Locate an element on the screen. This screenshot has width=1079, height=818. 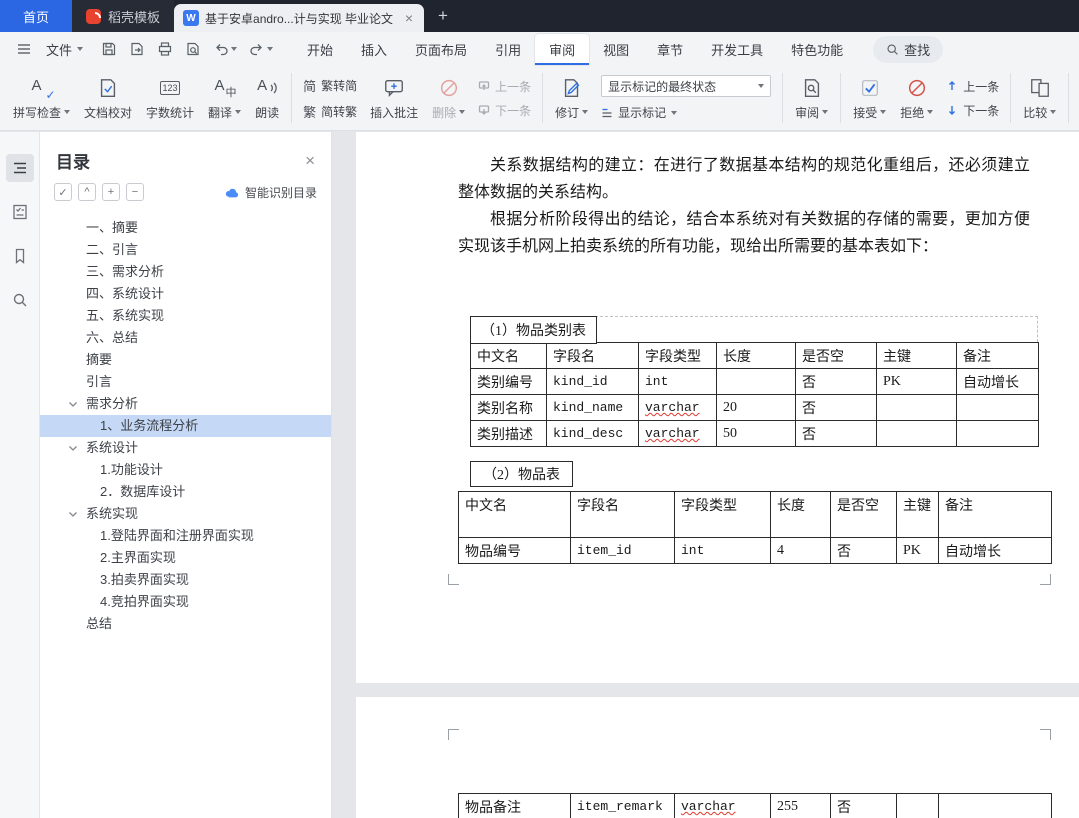
doc-proofread-button: 文档校对 is located at coordinates (108, 98).